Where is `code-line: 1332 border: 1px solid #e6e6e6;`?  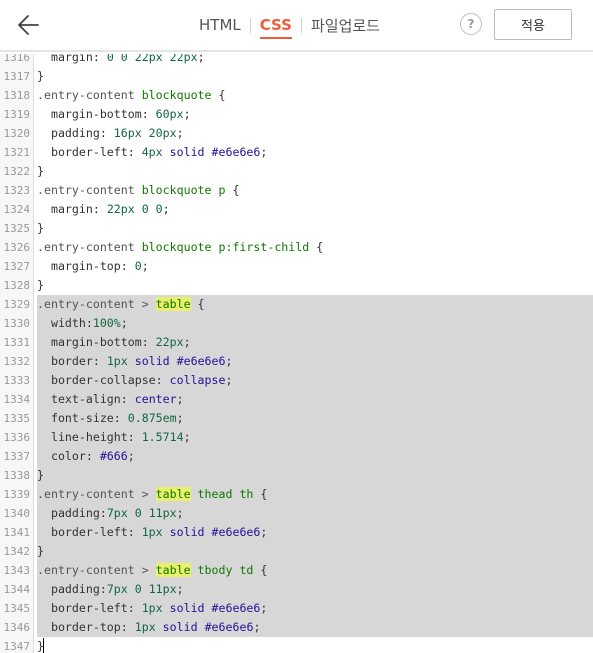 code-line: 1332 border: 1px solid #e6e6e6; is located at coordinates (296, 361).